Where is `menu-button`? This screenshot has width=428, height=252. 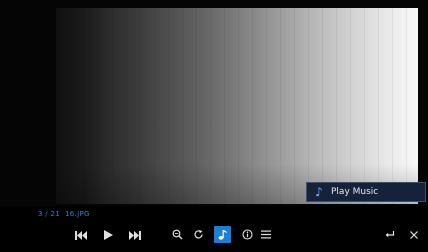
menu-button is located at coordinates (265, 234).